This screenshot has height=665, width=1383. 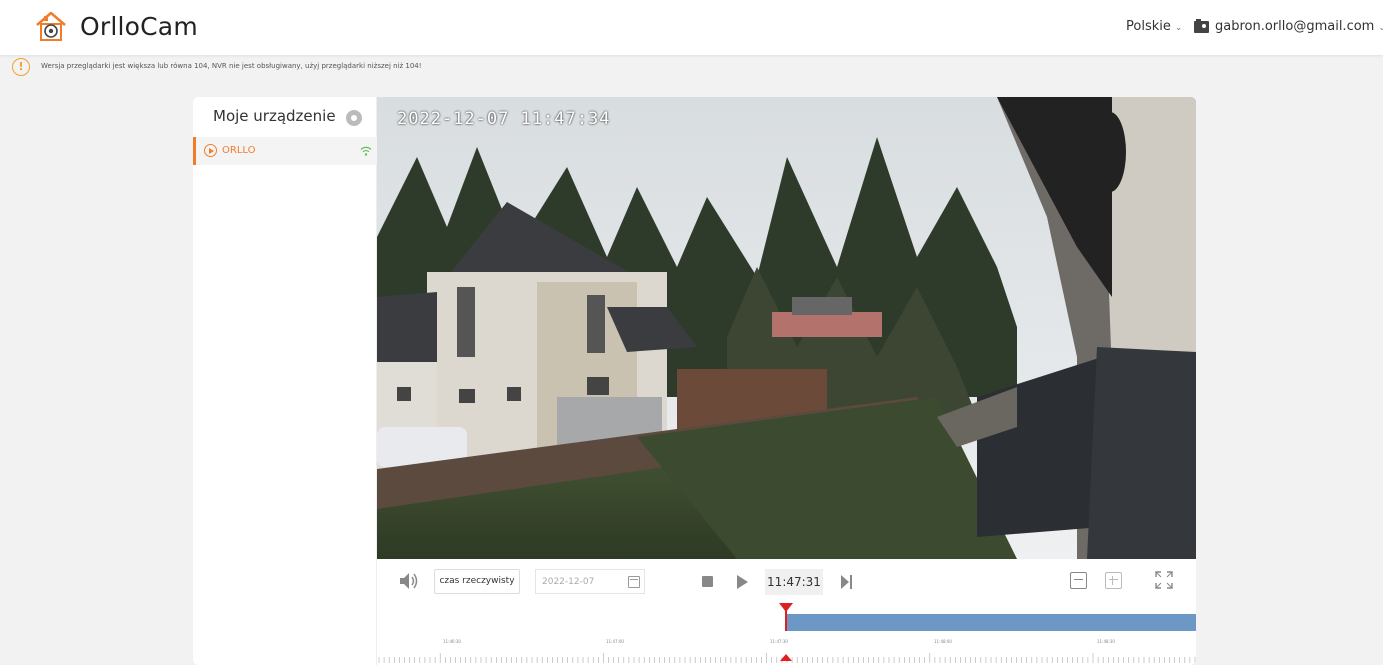 What do you see at coordinates (477, 581) in the screenshot?
I see `live-view-button: czas rzeczywisty` at bounding box center [477, 581].